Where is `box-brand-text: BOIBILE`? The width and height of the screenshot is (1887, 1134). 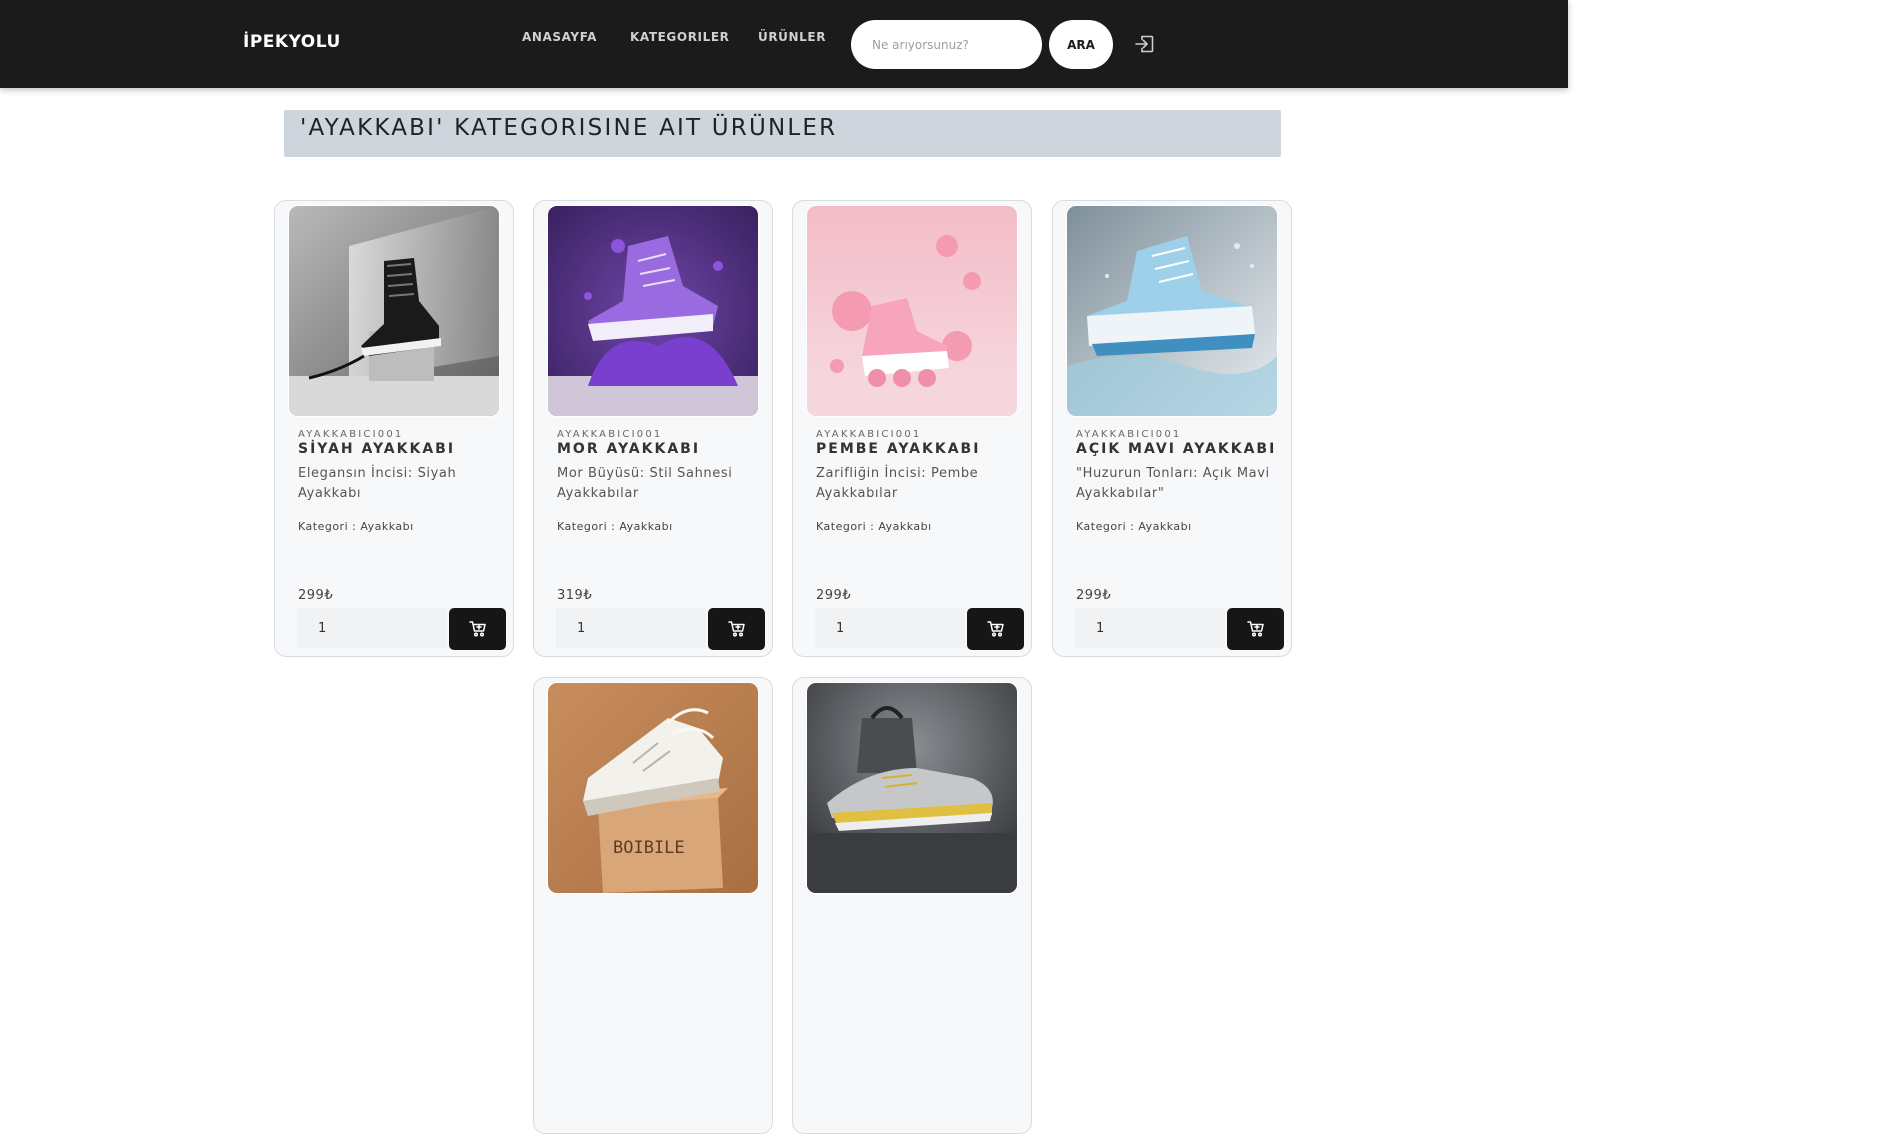 box-brand-text: BOIBILE is located at coordinates (649, 848).